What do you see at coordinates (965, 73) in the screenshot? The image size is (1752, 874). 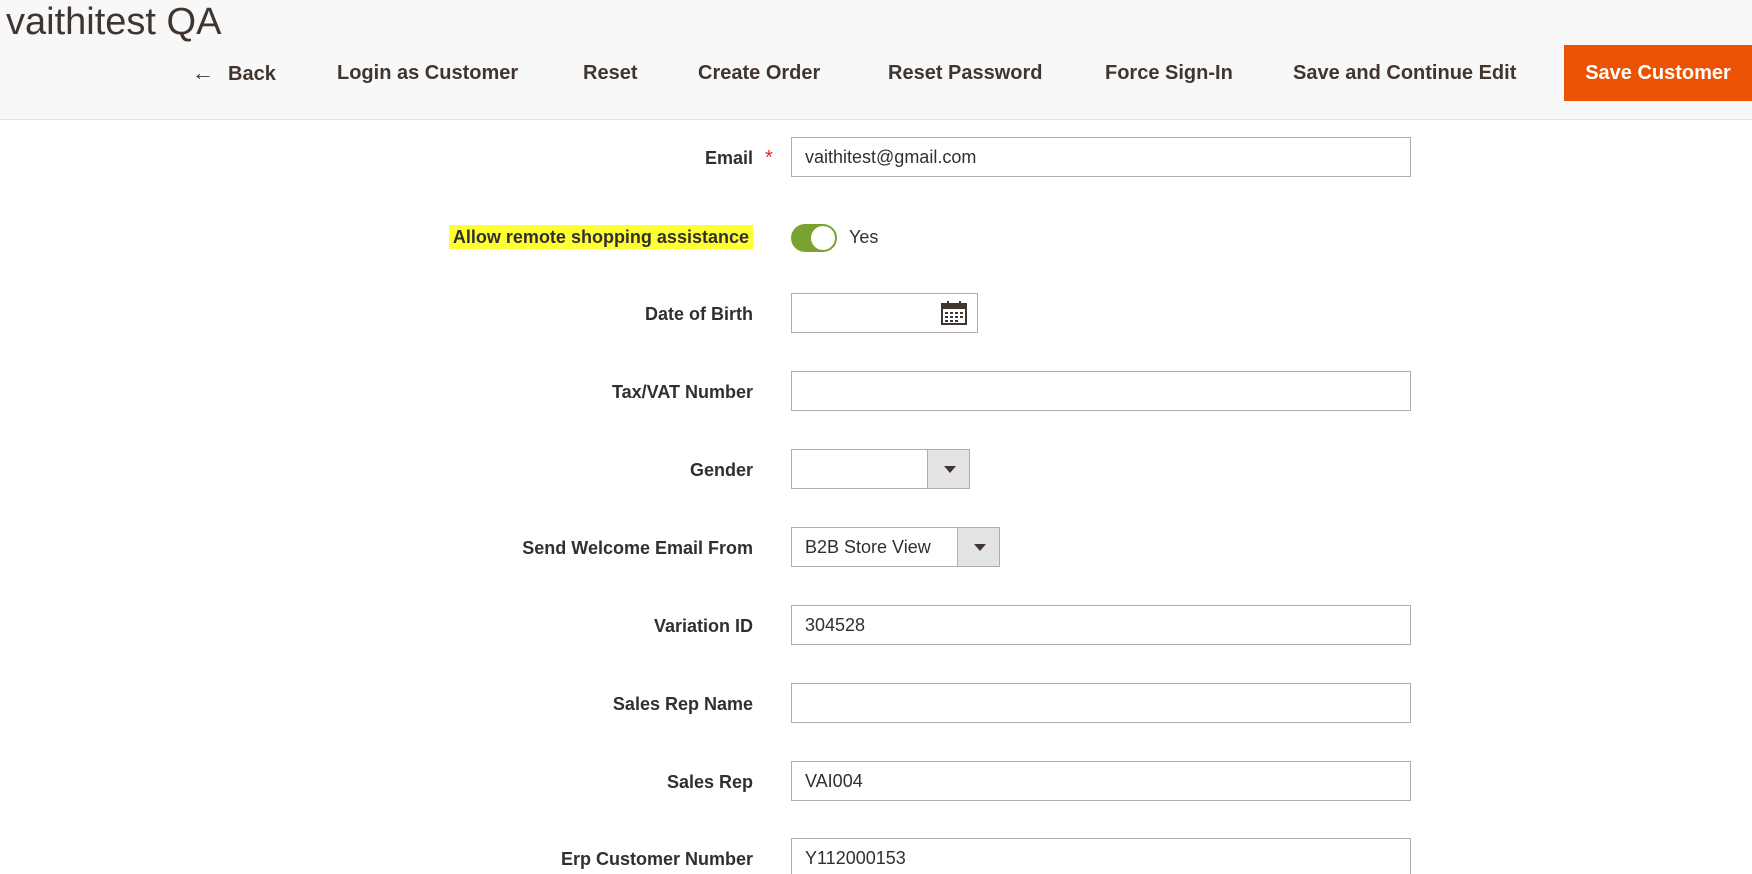 I see `reset-password-button: Reset Password` at bounding box center [965, 73].